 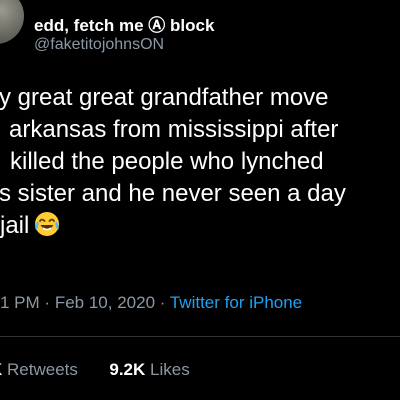 I want to click on retweets-stat: K Retweets, so click(x=39, y=369).